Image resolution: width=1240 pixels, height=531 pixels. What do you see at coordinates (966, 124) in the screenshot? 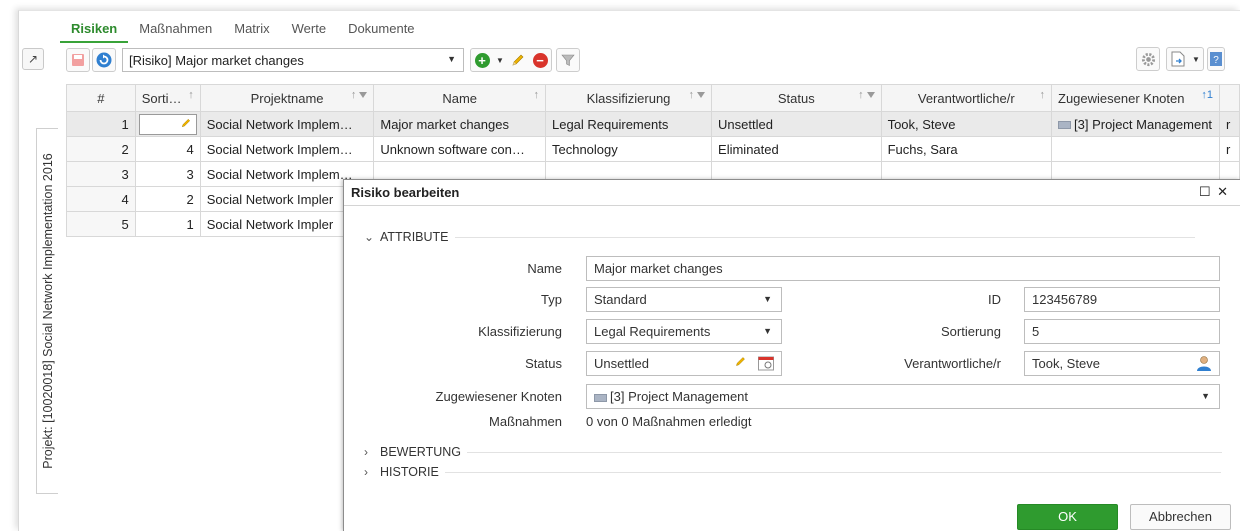
I see `cell-owner: Took, Steve` at bounding box center [966, 124].